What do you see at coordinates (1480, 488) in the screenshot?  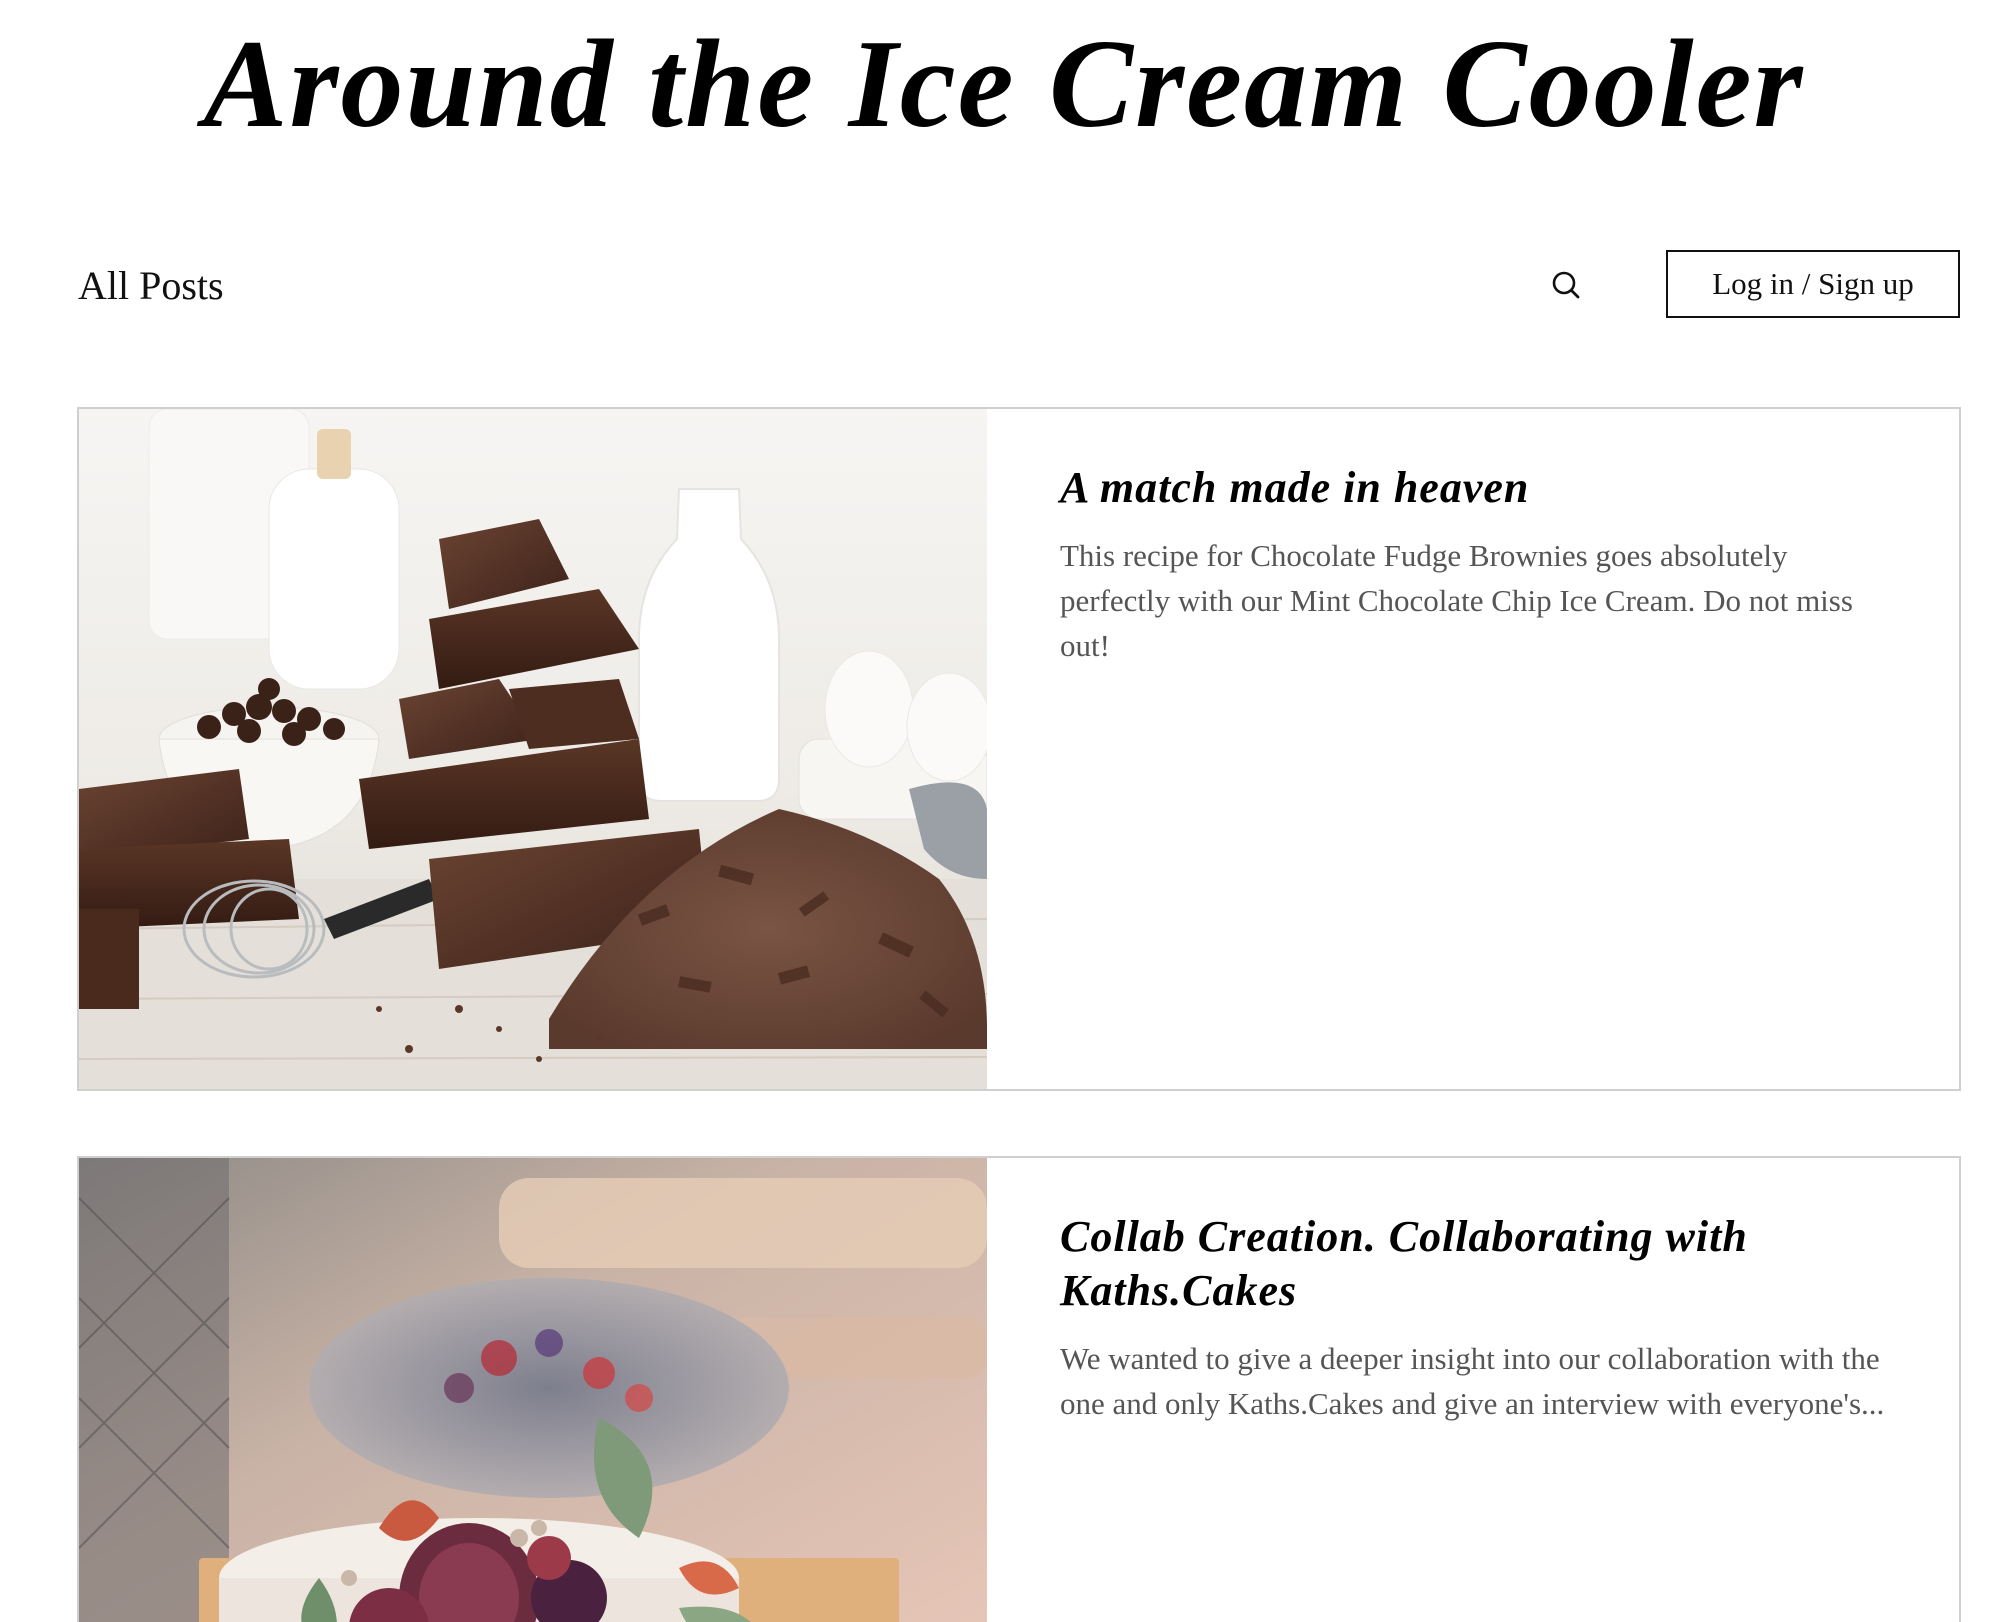 I see `post-title: A match made in heaven` at bounding box center [1480, 488].